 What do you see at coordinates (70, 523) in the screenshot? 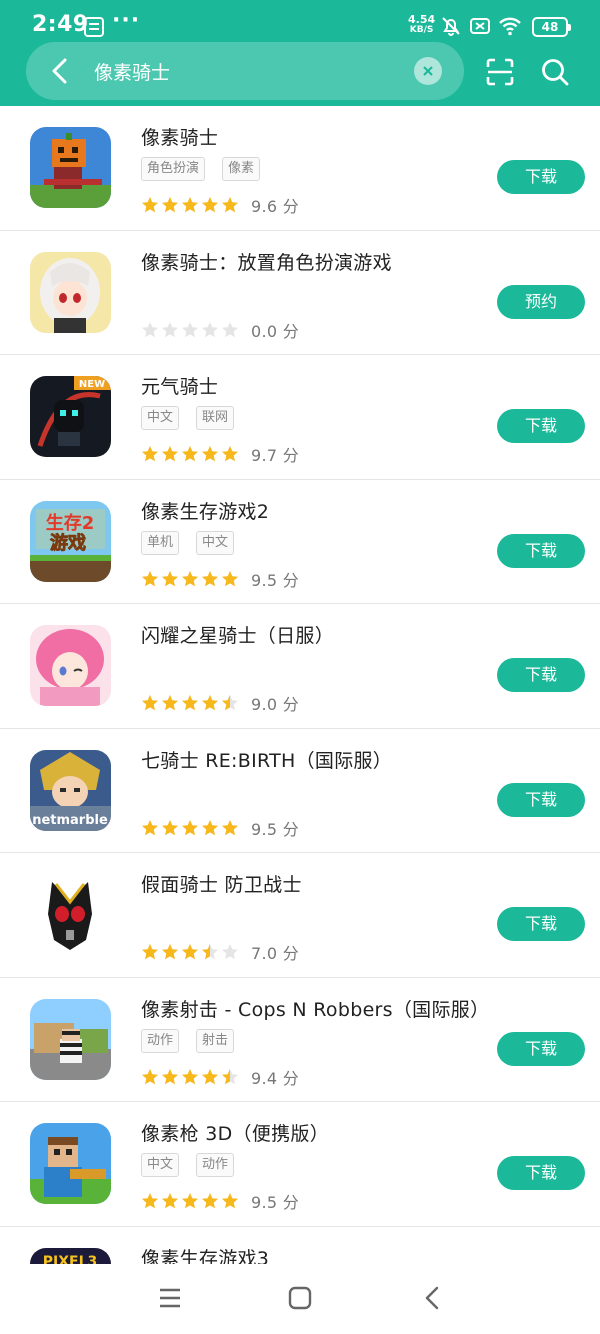
I see `svg-text: 生存2` at bounding box center [70, 523].